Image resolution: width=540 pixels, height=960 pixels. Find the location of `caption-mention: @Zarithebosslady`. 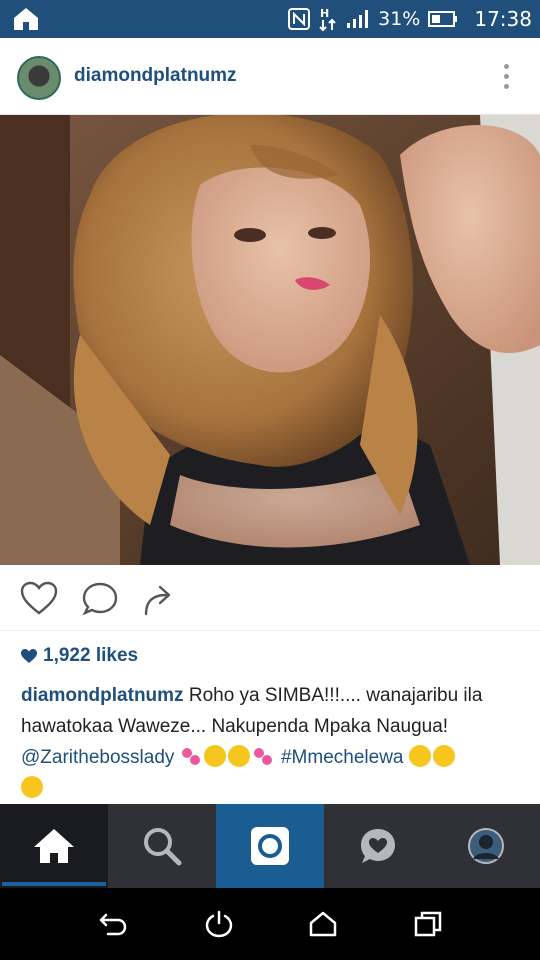

caption-mention: @Zarithebosslady is located at coordinates (97, 757).